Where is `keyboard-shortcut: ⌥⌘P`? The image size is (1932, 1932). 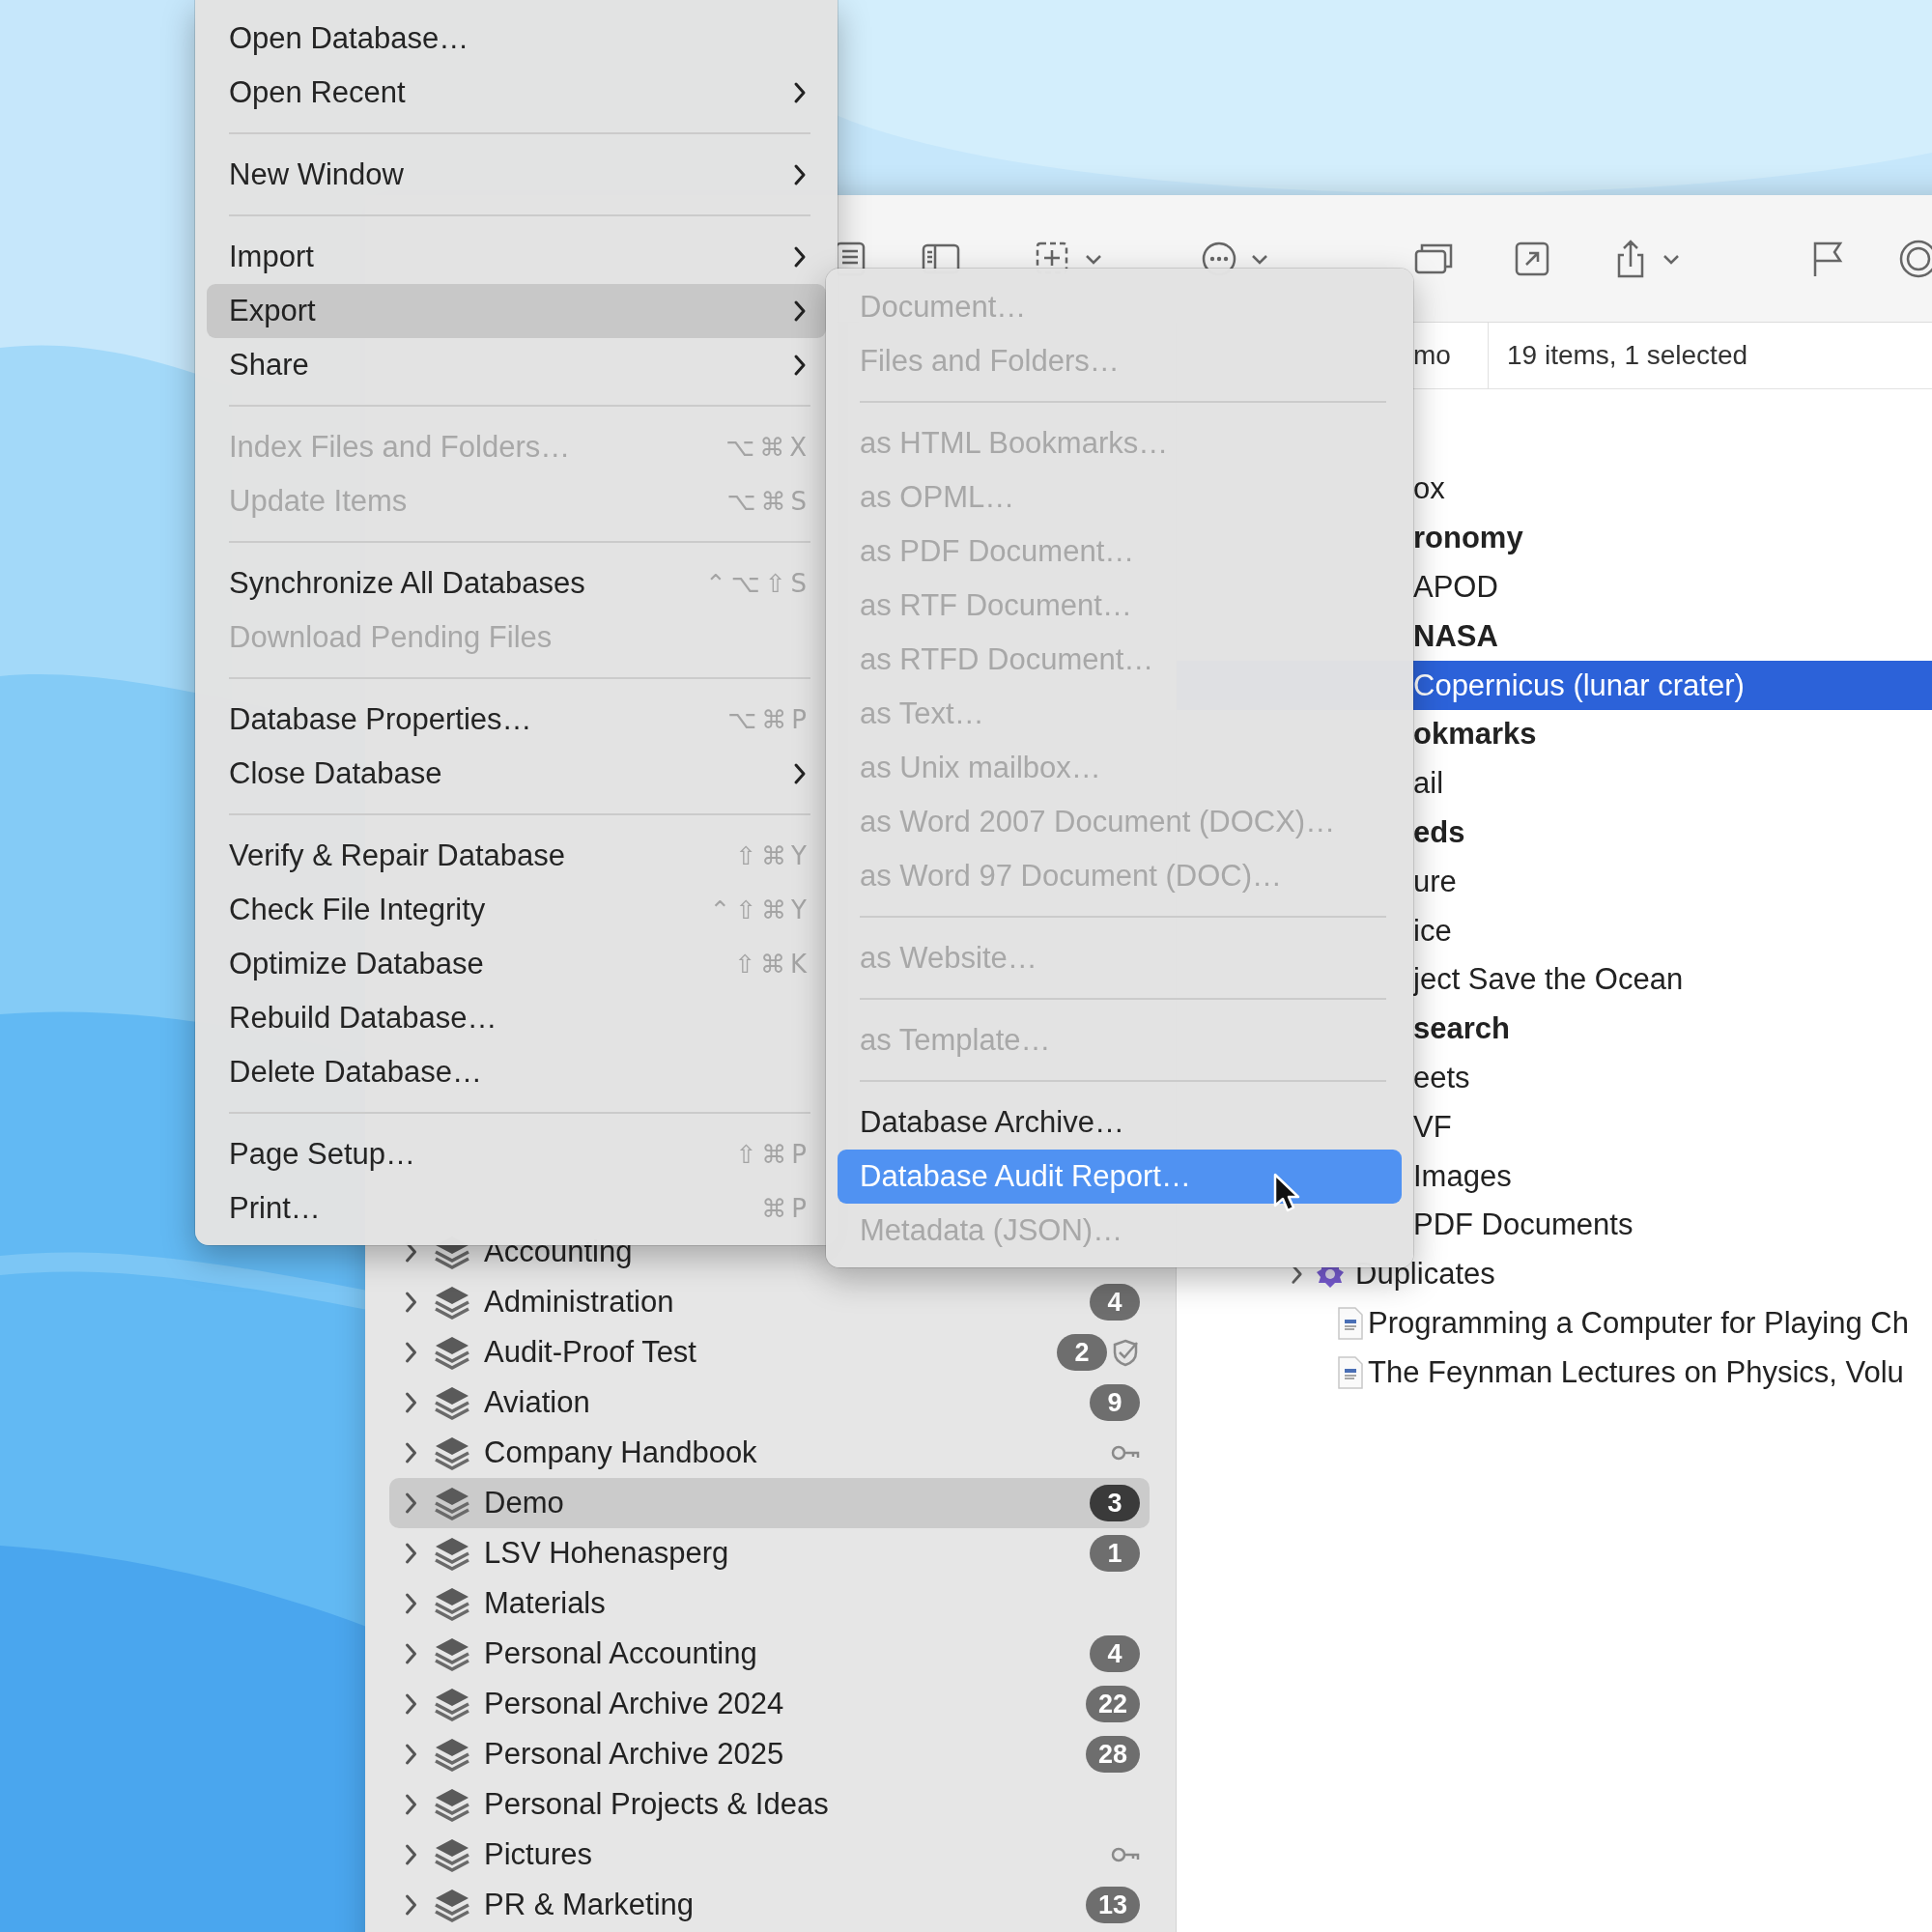 keyboard-shortcut: ⌥⌘P is located at coordinates (769, 719).